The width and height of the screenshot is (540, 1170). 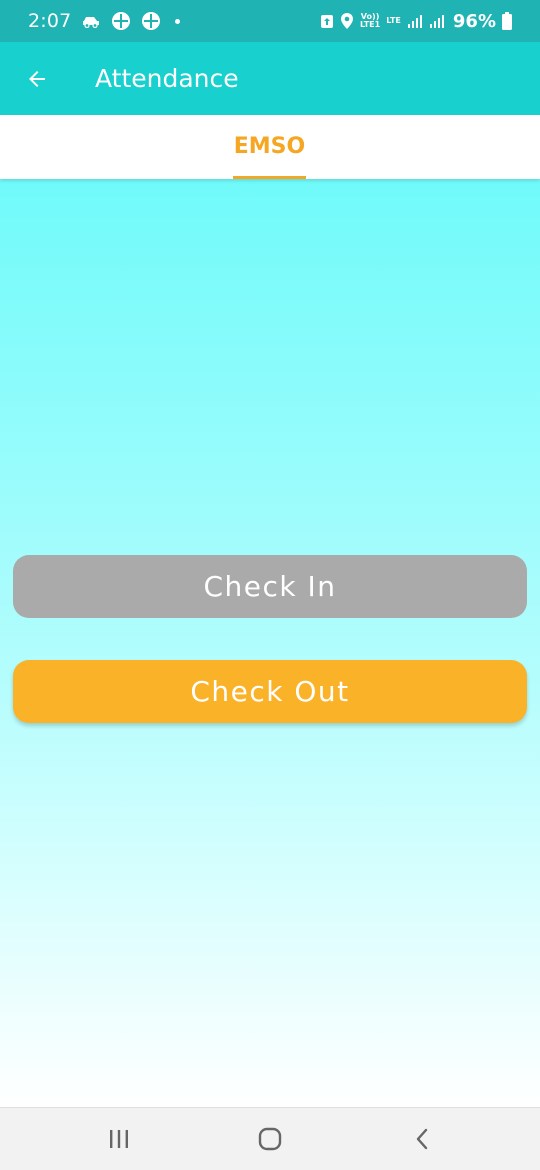 I want to click on status-time: 2:07, so click(x=50, y=21).